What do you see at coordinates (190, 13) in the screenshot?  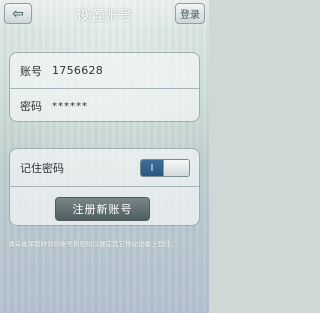 I see `login-button: 登录` at bounding box center [190, 13].